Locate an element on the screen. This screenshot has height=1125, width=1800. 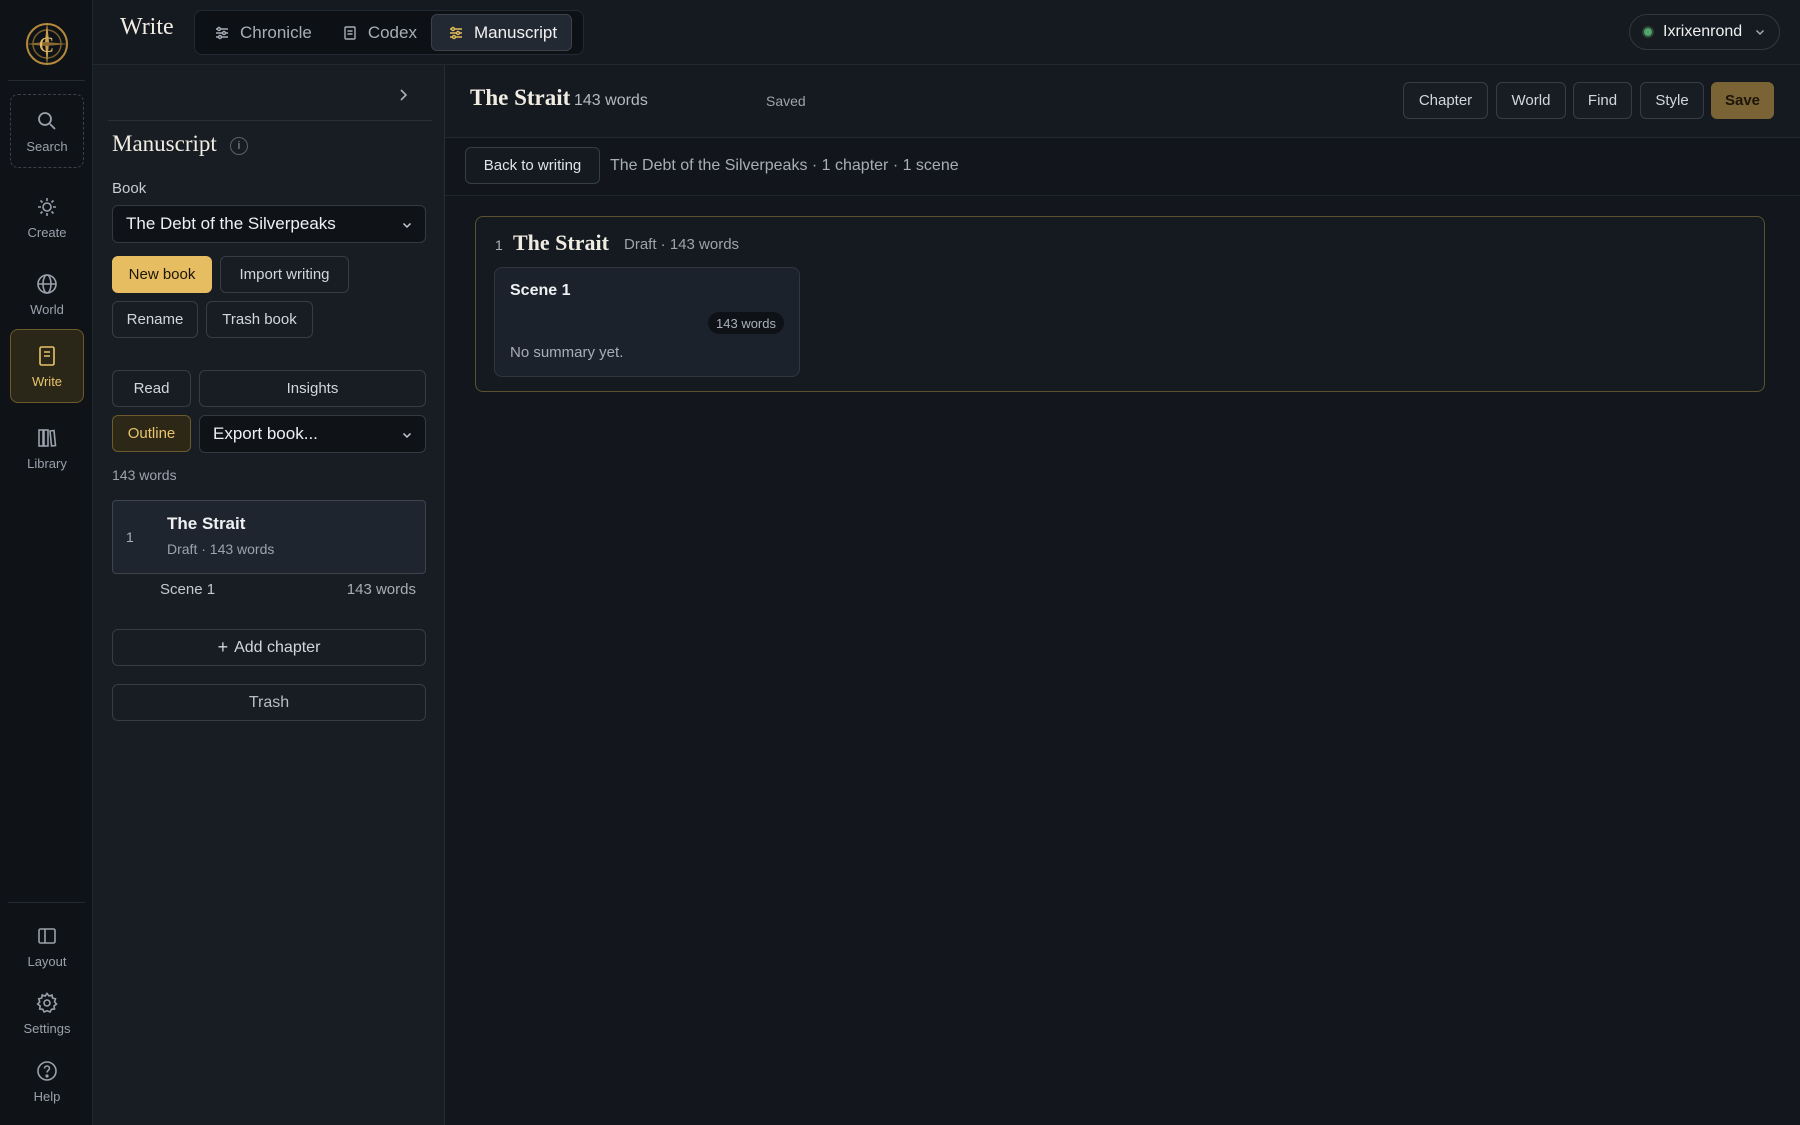
plus-icon: + is located at coordinates (223, 647).